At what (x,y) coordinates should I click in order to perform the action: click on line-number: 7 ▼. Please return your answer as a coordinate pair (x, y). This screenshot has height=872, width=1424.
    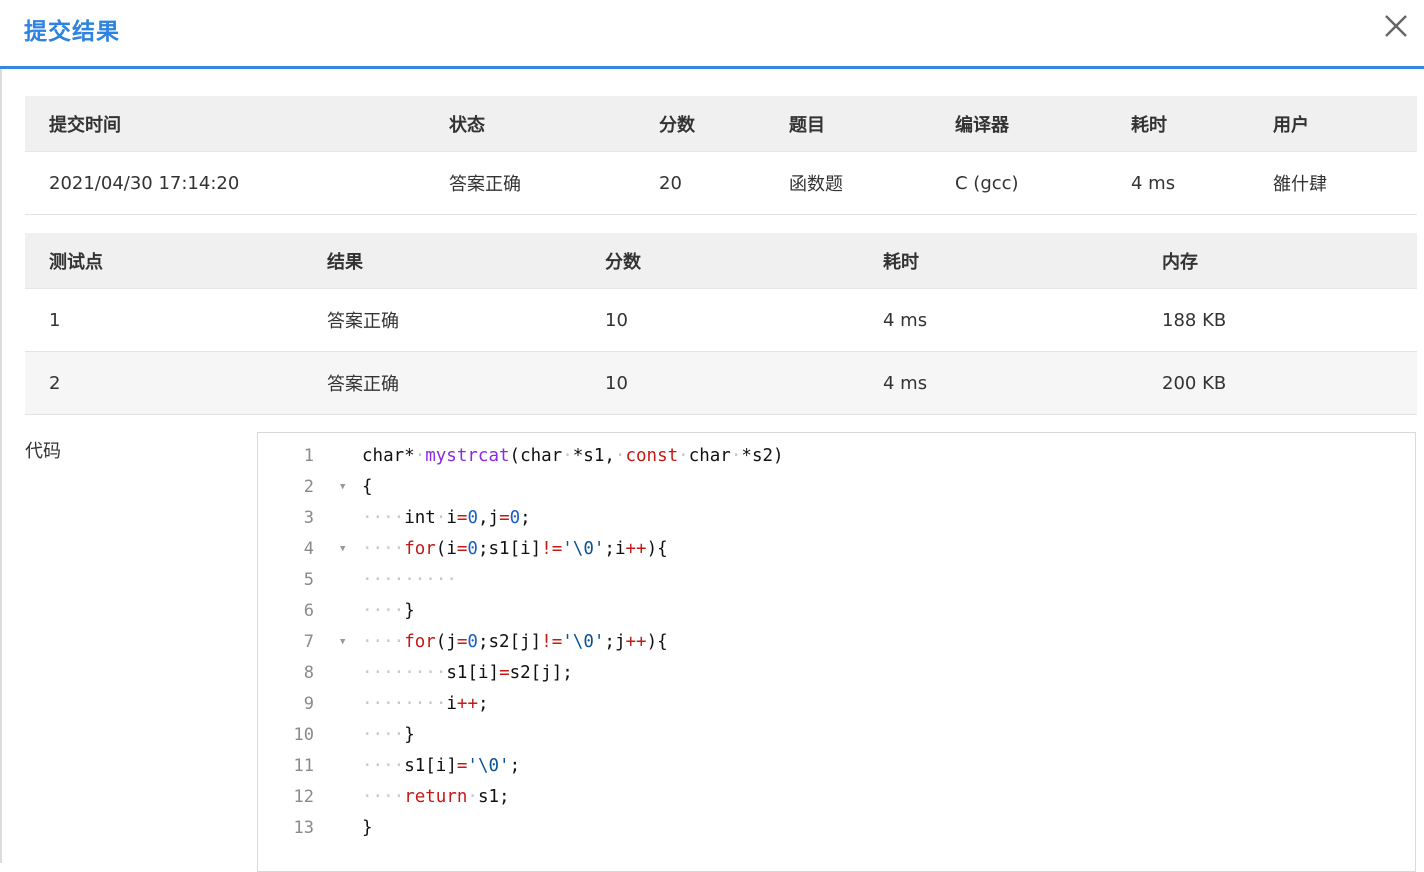
    Looking at the image, I should click on (302, 642).